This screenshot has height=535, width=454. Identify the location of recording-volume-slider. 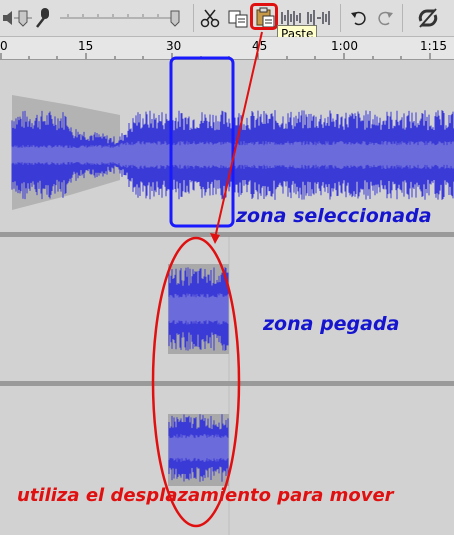
(123, 18).